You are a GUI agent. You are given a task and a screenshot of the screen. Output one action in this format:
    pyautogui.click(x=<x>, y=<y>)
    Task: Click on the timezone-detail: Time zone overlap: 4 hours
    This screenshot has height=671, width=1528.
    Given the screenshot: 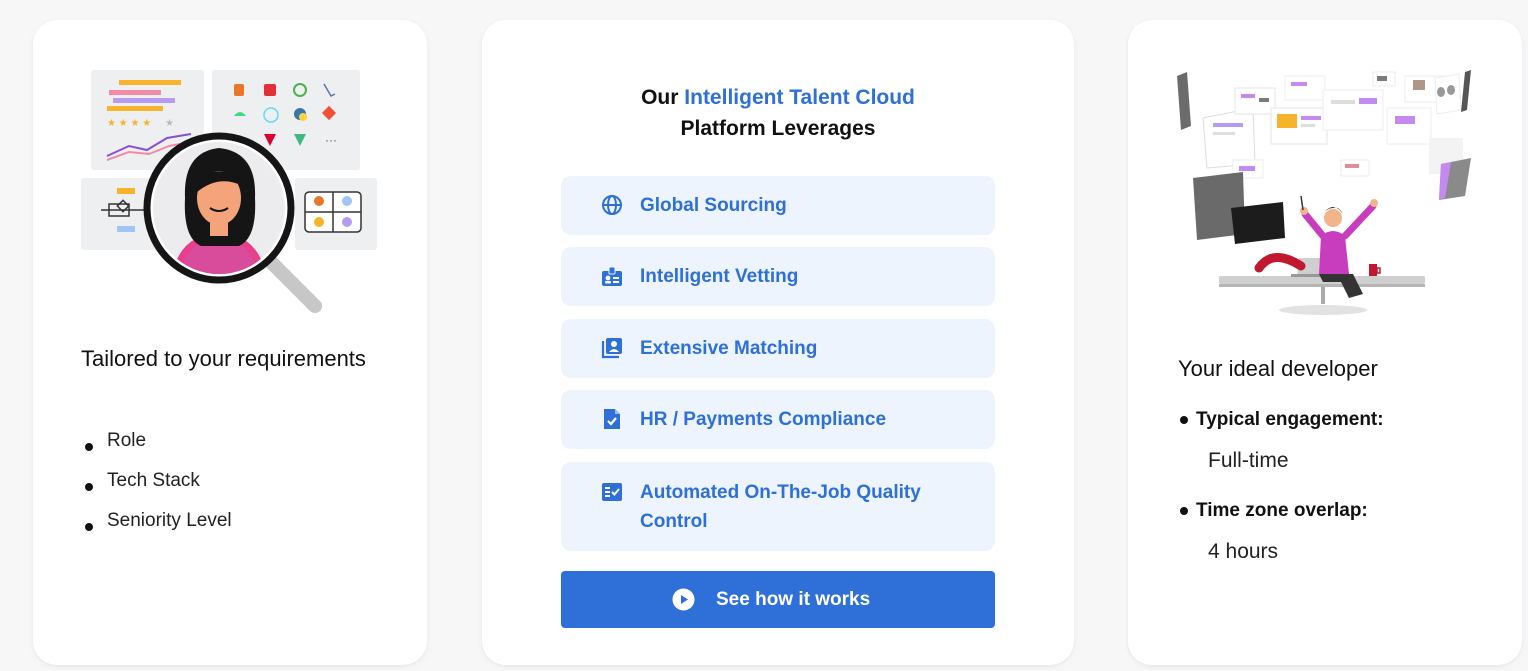 What is the action you would take?
    pyautogui.click(x=1340, y=531)
    